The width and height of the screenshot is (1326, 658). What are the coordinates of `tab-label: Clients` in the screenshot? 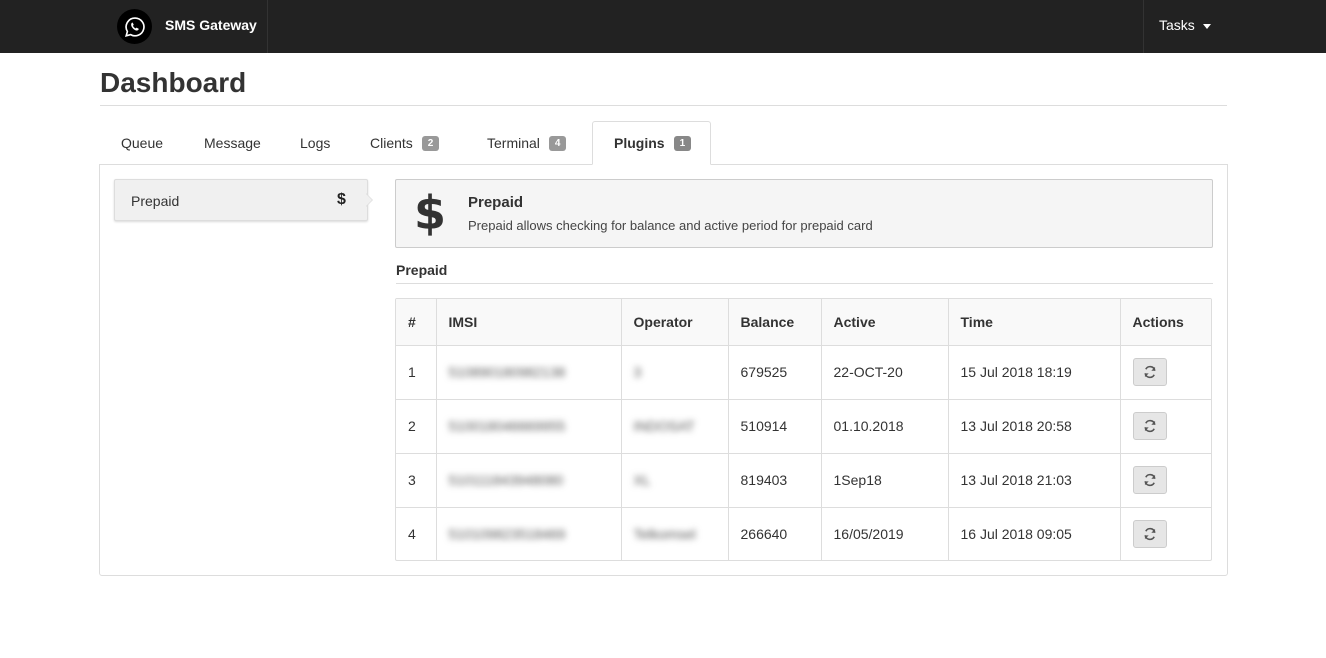 It's located at (391, 143).